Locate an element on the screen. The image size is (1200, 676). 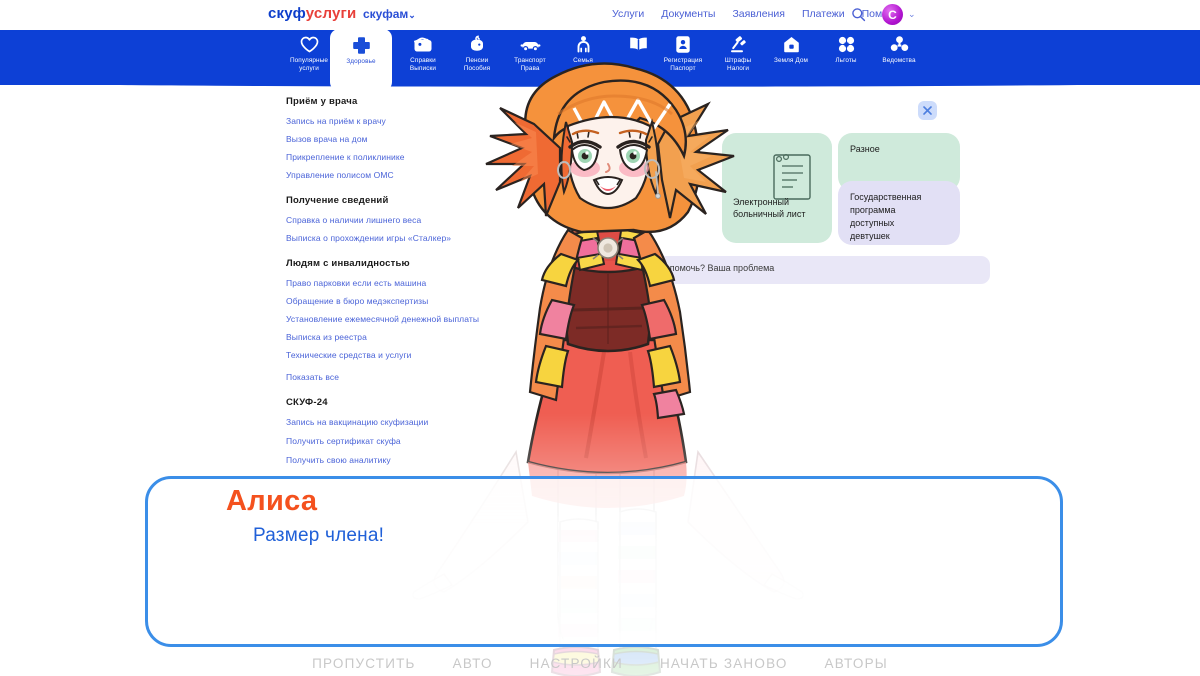
logo-text-blue: скуф is located at coordinates (287, 13).